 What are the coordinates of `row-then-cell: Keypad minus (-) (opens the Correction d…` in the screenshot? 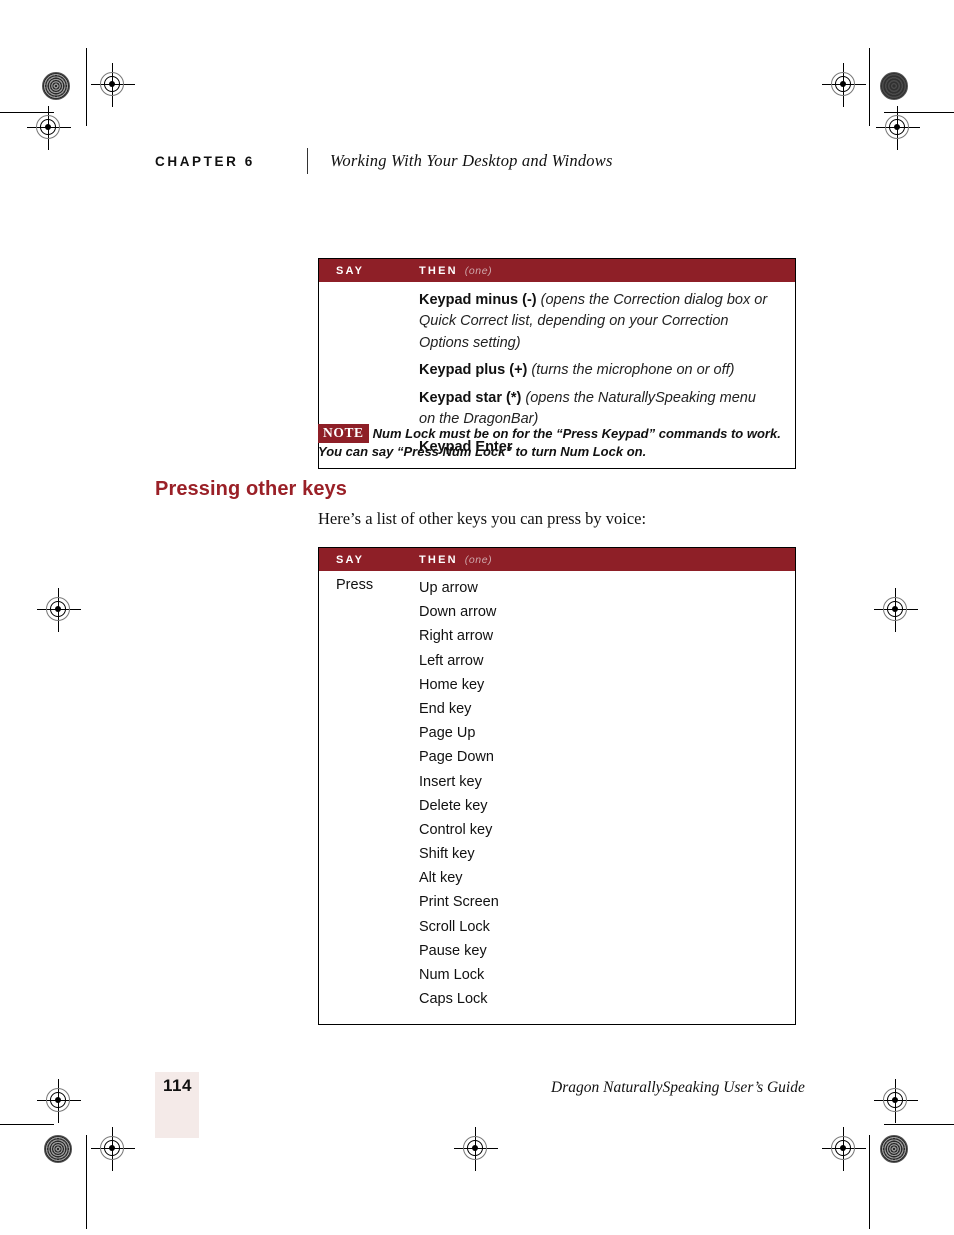 It's located at (607, 322).